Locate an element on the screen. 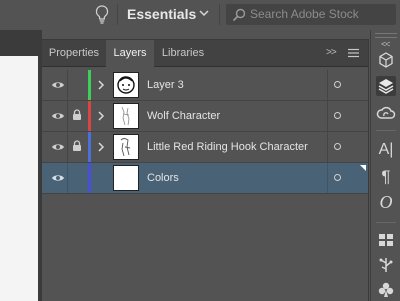 This screenshot has width=400, height=301. collapsed-panel-strip: << A| ¶ O is located at coordinates (385, 165).